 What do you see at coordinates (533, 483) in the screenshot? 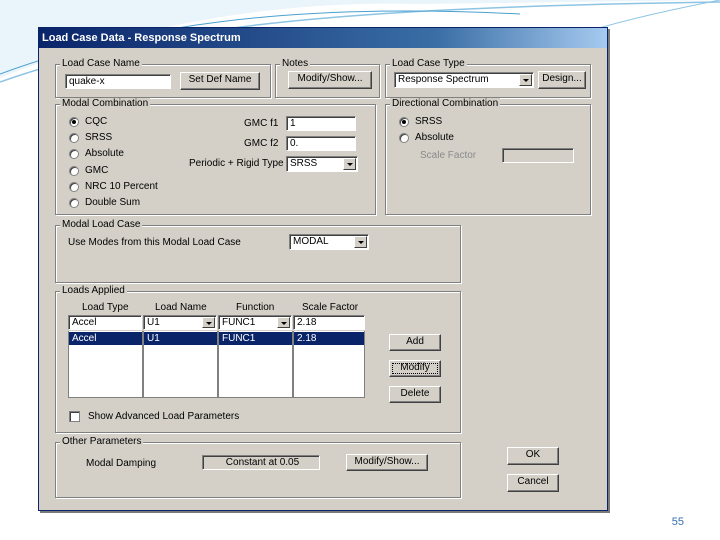
I see `cancel-button: Cancel` at bounding box center [533, 483].